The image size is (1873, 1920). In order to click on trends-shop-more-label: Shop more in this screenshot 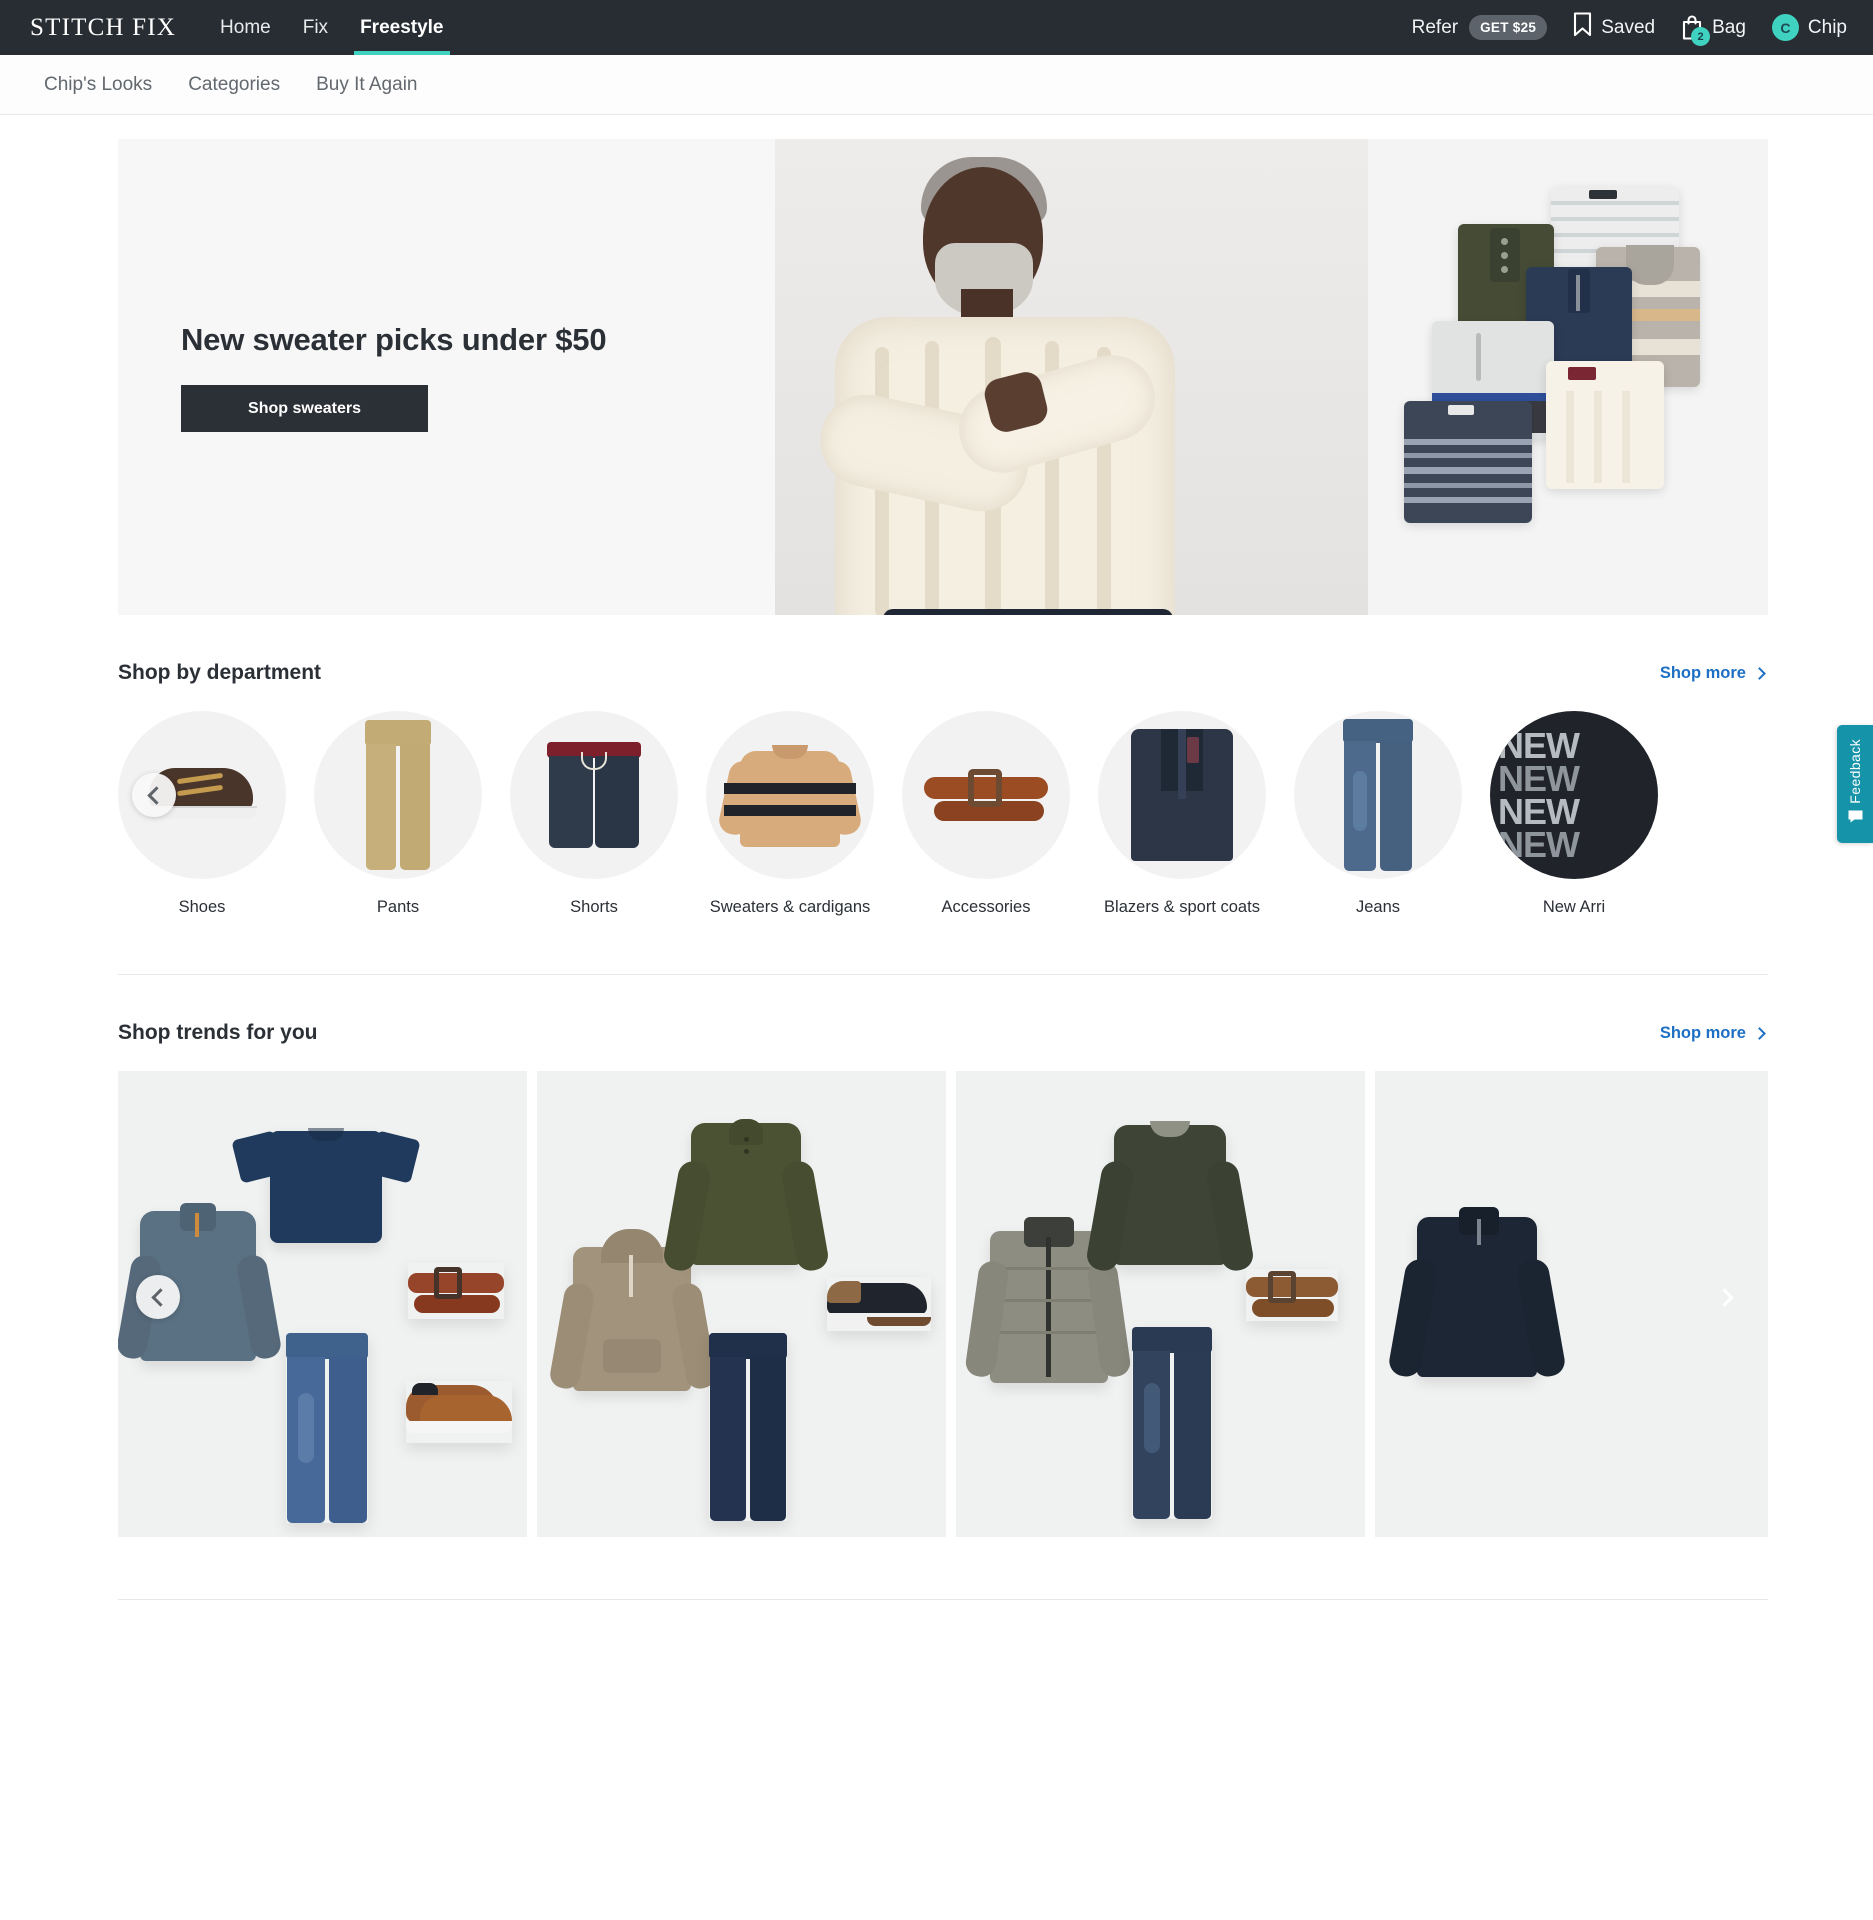, I will do `click(1702, 1032)`.